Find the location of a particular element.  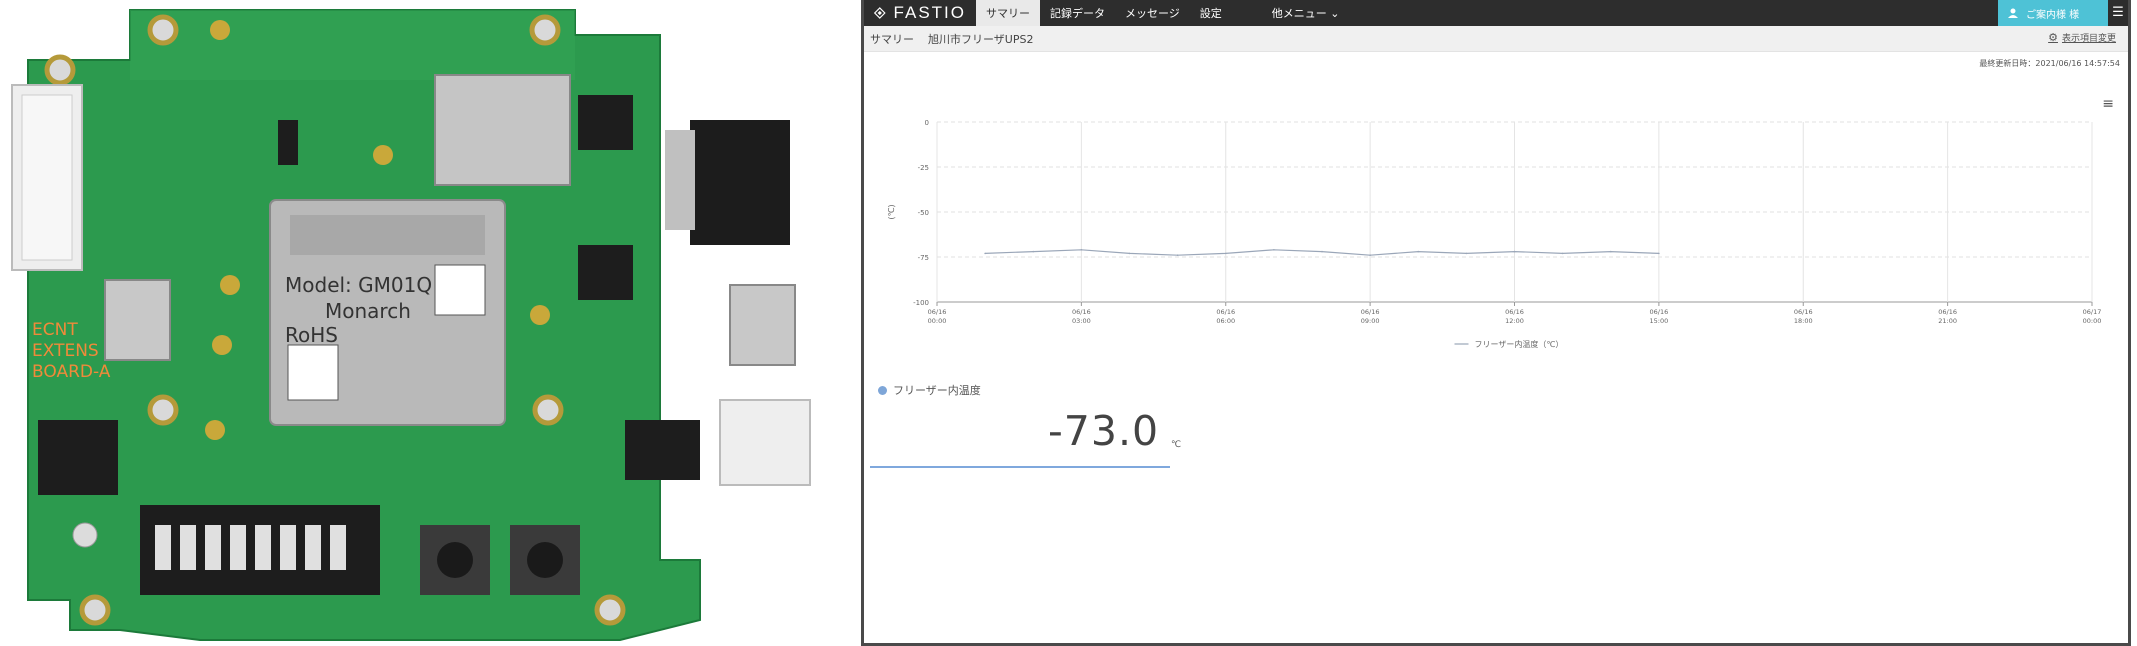

user-menu: ご案内様 様 is located at coordinates (2053, 13).